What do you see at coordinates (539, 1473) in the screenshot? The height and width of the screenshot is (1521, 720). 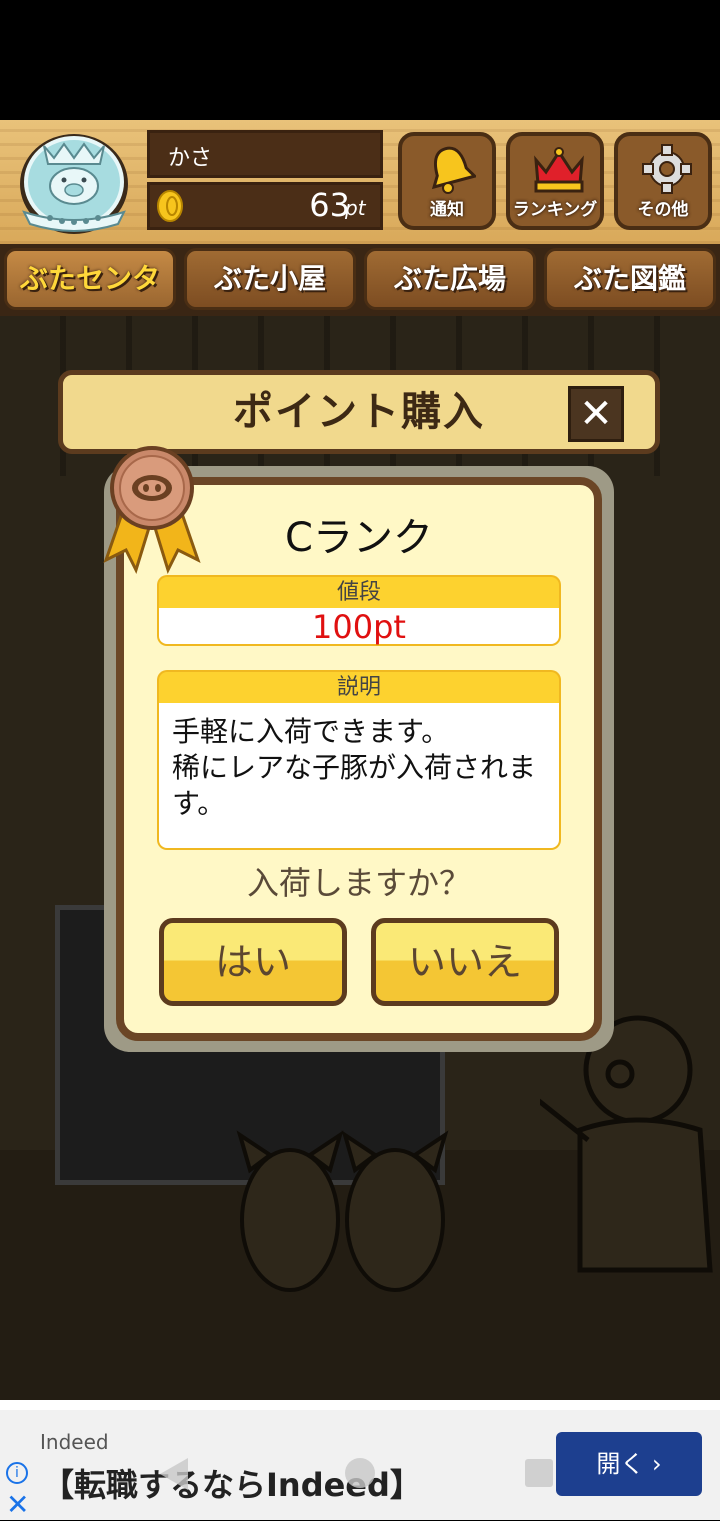 I see `nav-recents-icon` at bounding box center [539, 1473].